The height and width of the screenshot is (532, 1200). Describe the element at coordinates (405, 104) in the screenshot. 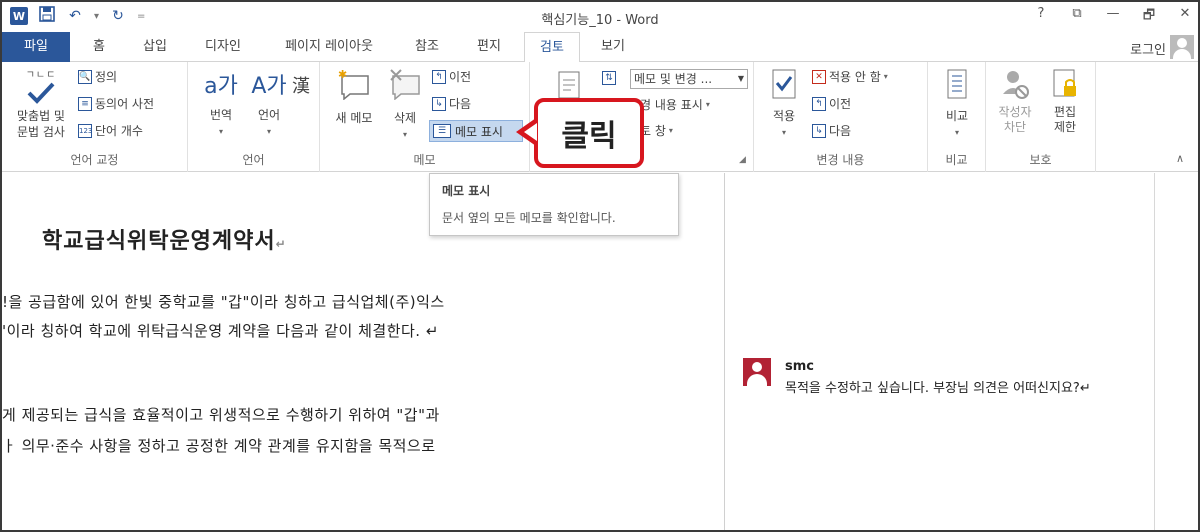

I see `delete-comment-button: 삭제 ▾` at that location.